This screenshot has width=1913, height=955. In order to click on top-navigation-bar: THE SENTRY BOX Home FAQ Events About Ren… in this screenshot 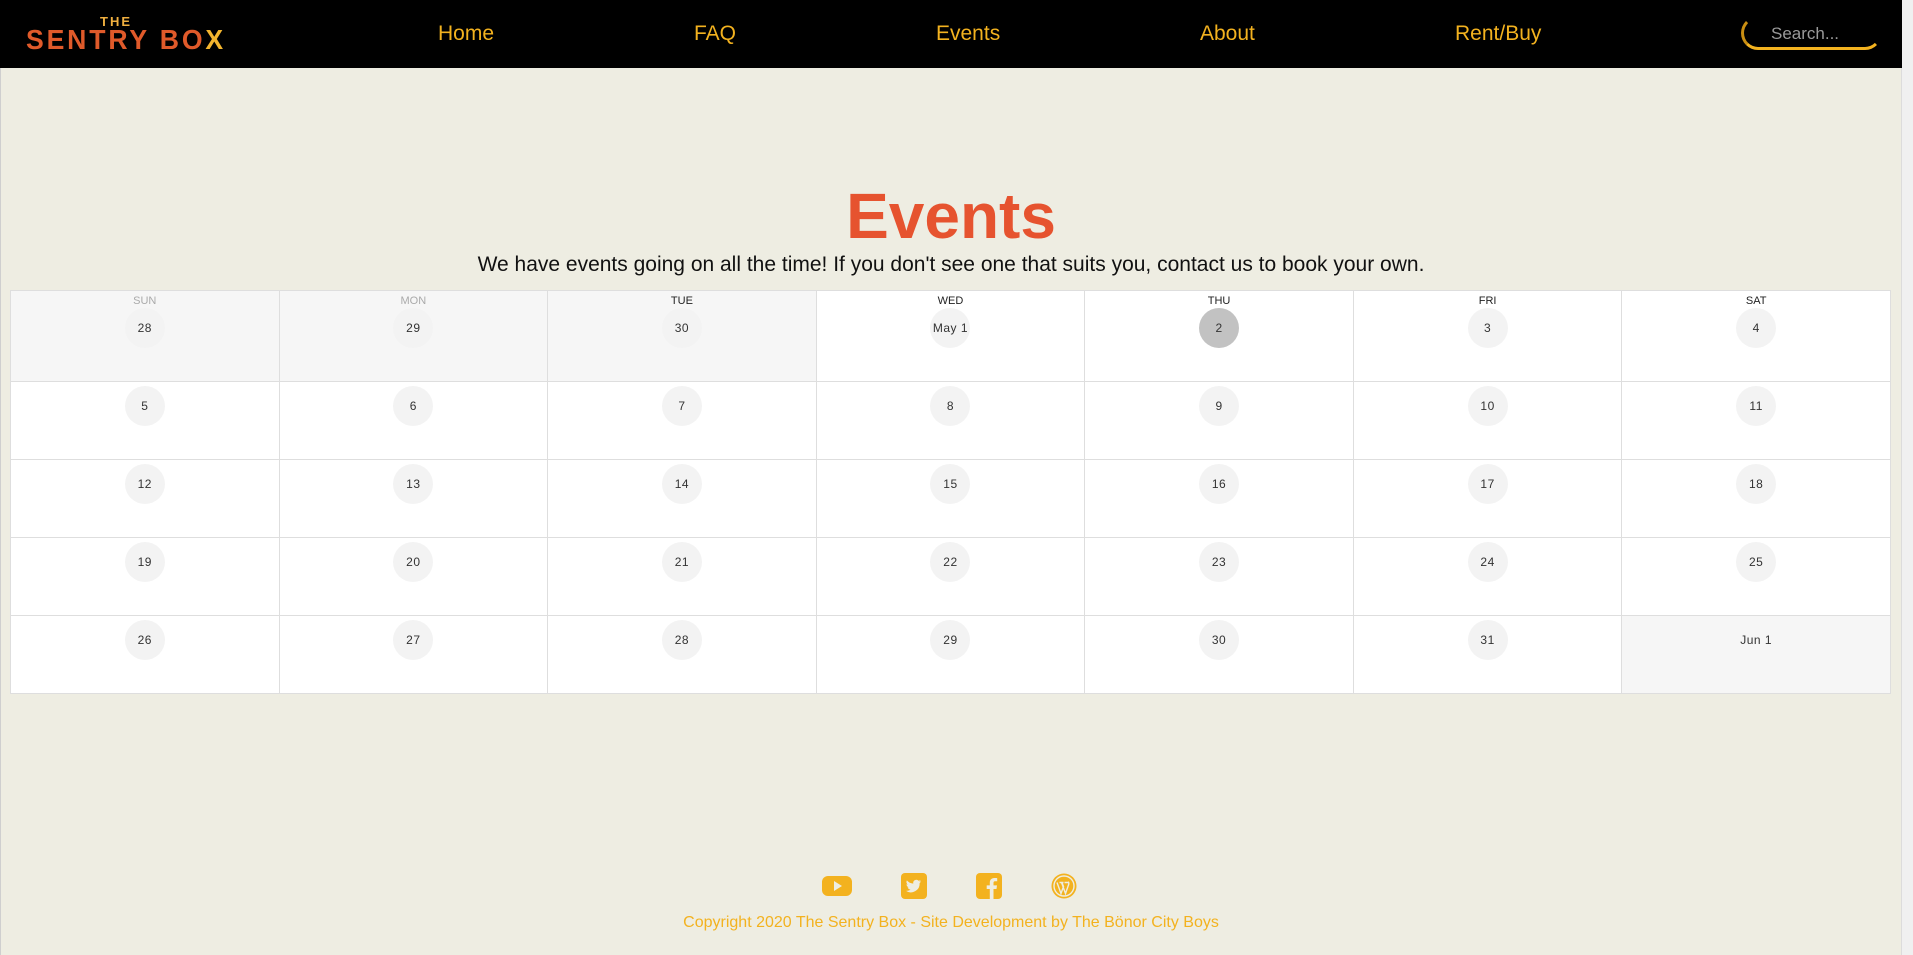, I will do `click(951, 34)`.